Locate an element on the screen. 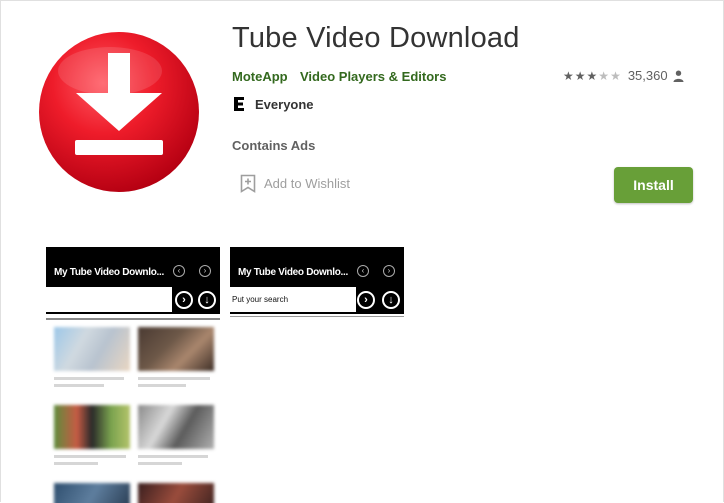 The height and width of the screenshot is (503, 724). search-field: Put your search is located at coordinates (293, 300).